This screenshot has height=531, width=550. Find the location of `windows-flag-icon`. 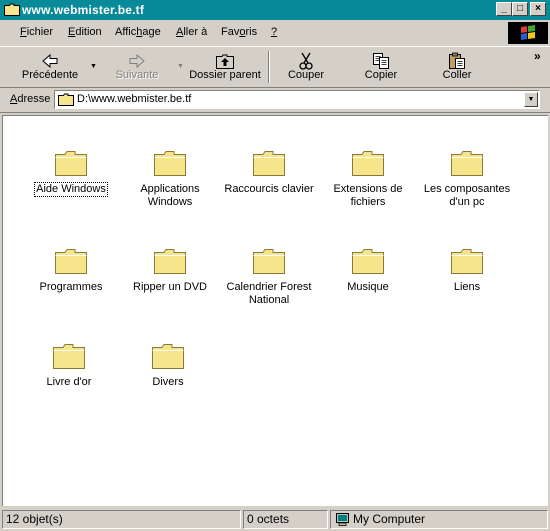

windows-flag-icon is located at coordinates (528, 32).